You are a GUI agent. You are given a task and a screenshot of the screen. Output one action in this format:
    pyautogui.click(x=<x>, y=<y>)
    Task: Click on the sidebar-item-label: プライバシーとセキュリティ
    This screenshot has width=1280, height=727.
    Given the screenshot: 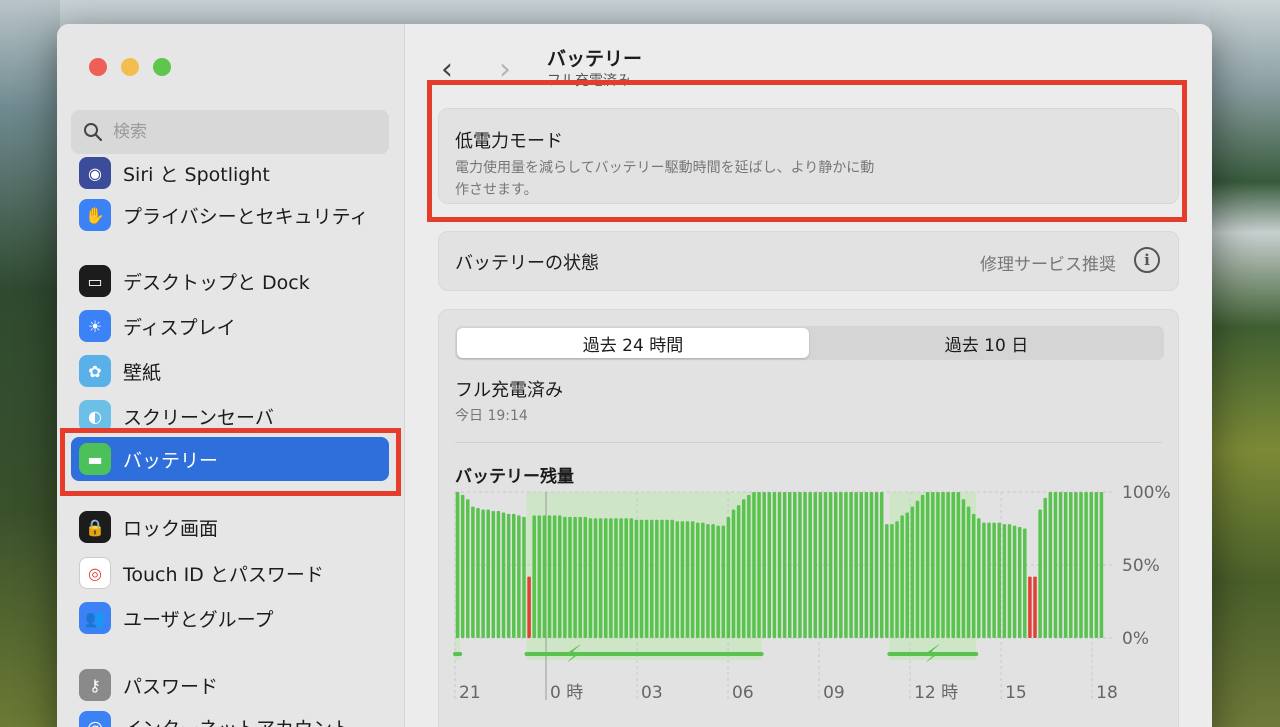 What is the action you would take?
    pyautogui.click(x=246, y=216)
    